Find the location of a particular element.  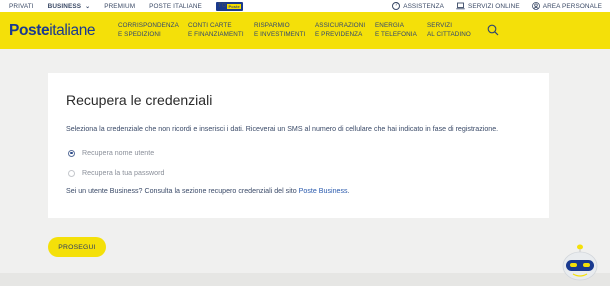

nav-servizi-cittadino: SERVIZI AL CITTADINO is located at coordinates (456, 30).